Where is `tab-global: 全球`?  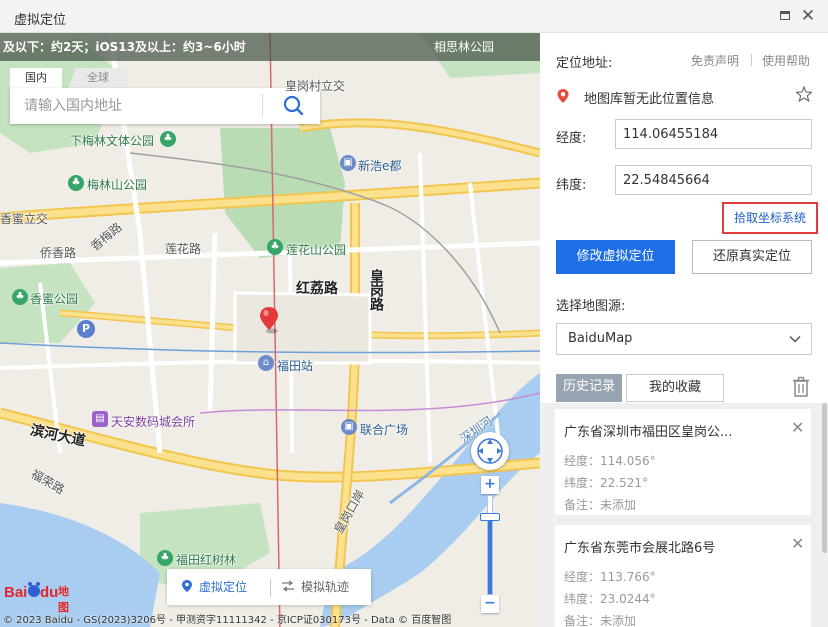 tab-global: 全球 is located at coordinates (98, 78).